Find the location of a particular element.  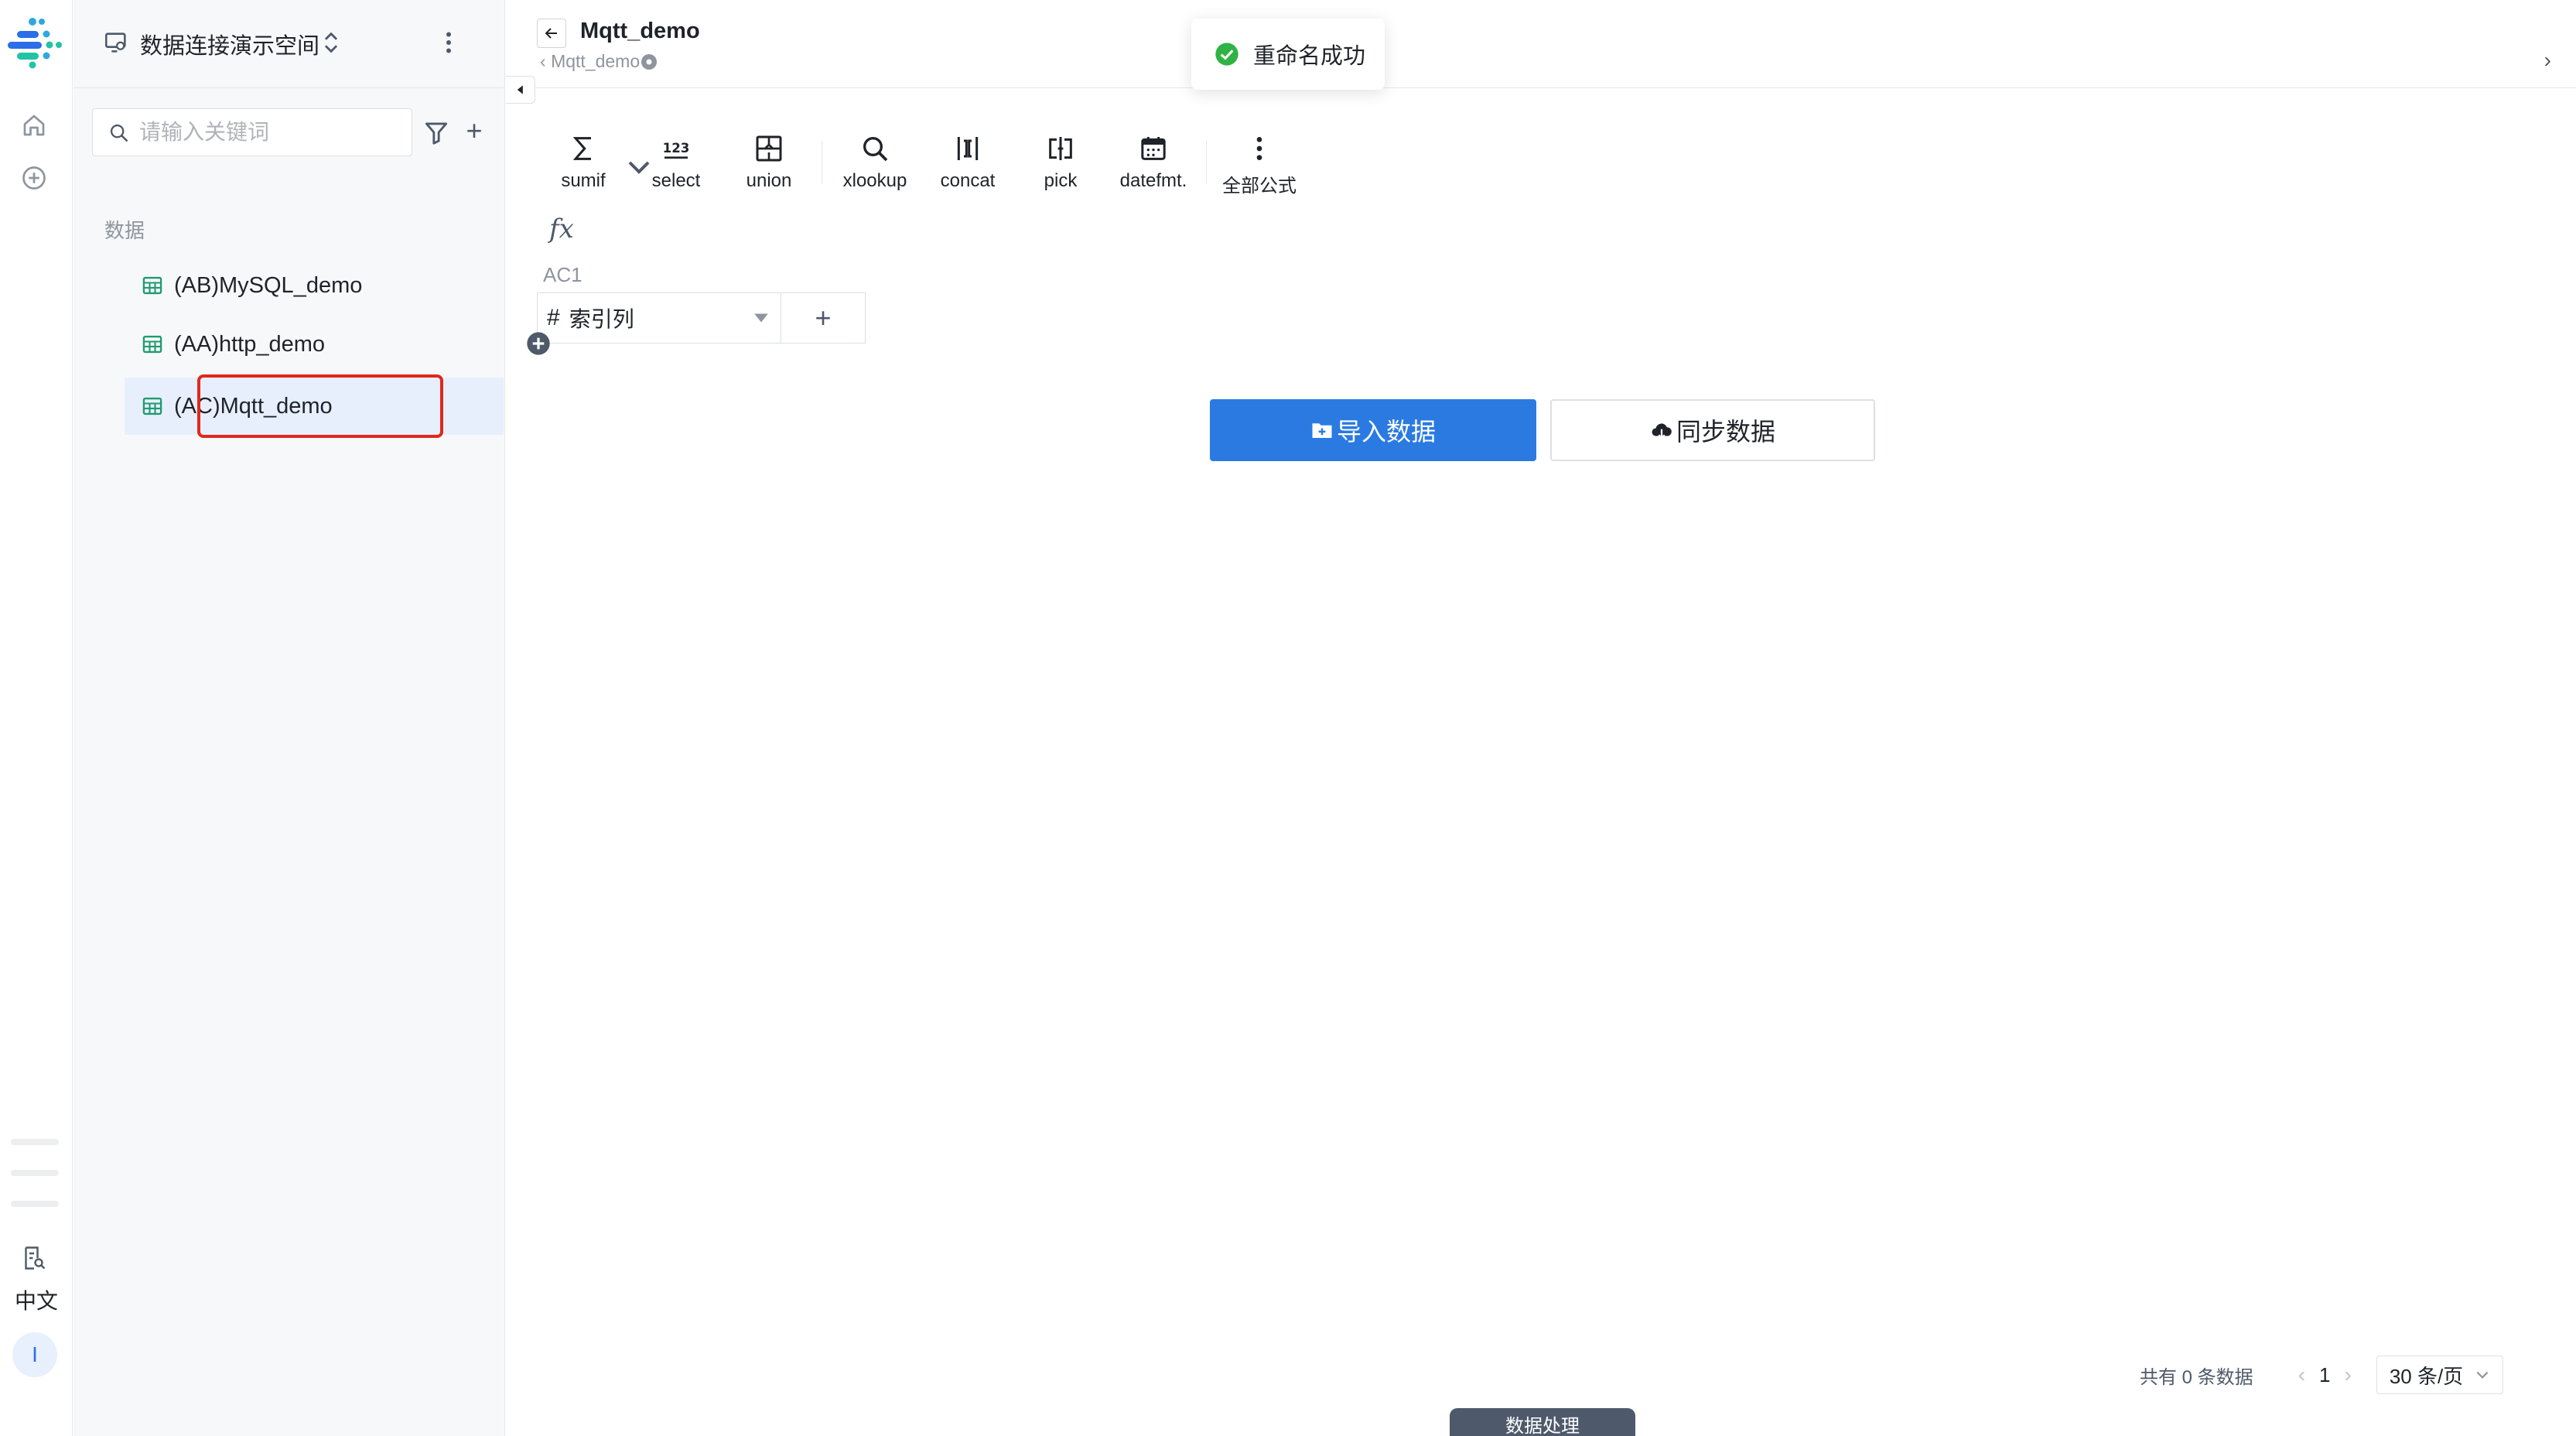

language-switch: 中文 is located at coordinates (36, 1299).